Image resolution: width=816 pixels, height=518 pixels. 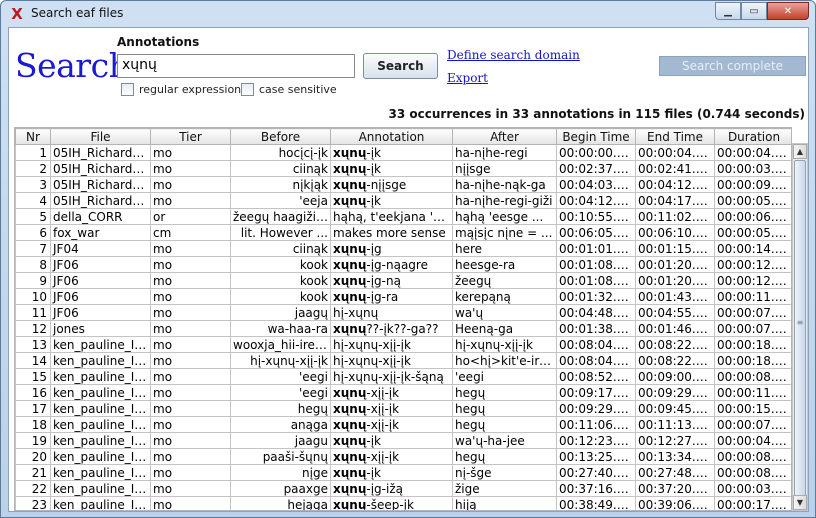 What do you see at coordinates (391, 136) in the screenshot?
I see `column-header-annotation: Annotation` at bounding box center [391, 136].